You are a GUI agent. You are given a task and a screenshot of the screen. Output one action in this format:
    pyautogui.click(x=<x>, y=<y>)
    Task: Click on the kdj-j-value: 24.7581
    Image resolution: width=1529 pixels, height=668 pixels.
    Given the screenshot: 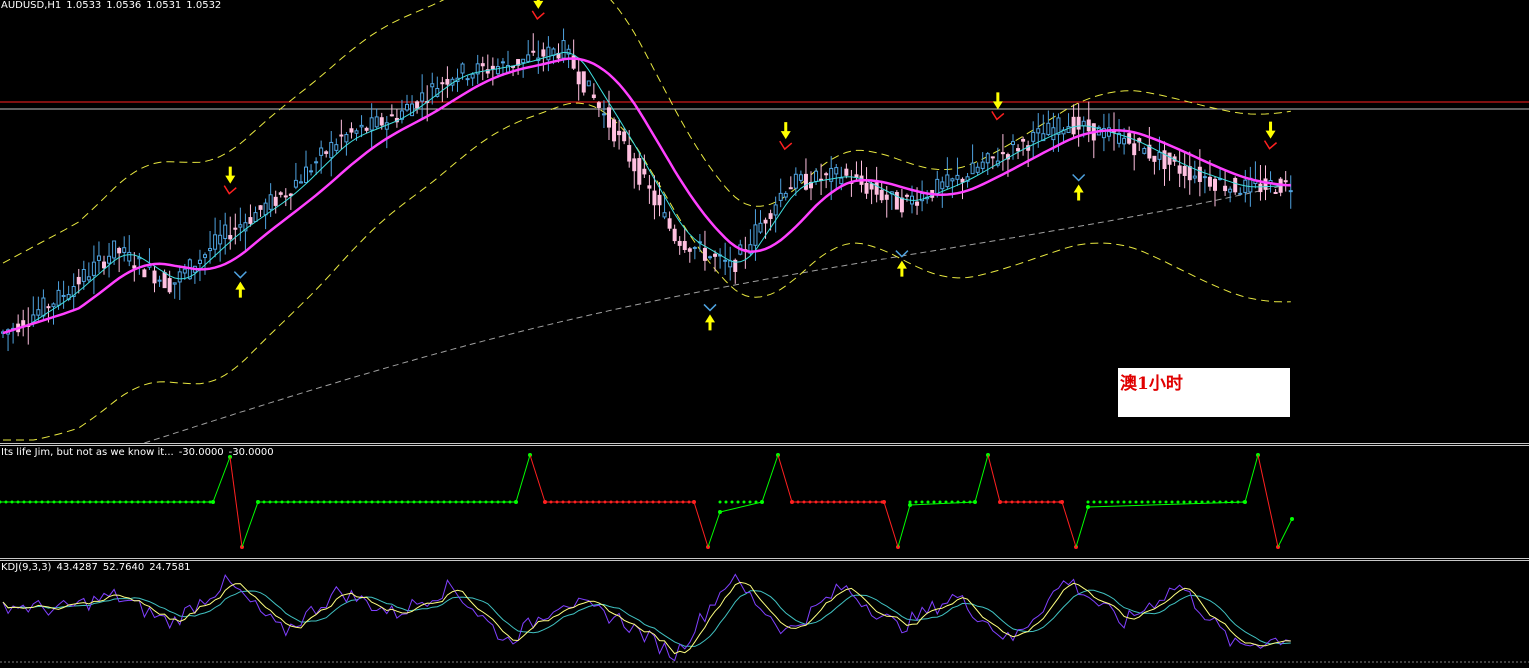 What is the action you would take?
    pyautogui.click(x=170, y=567)
    